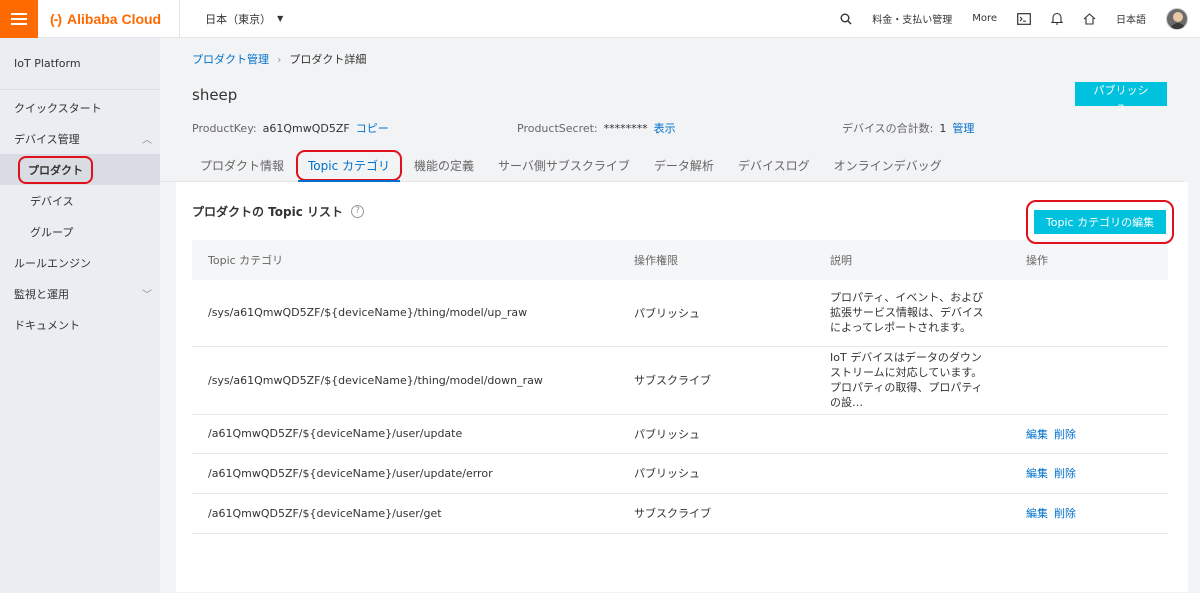  I want to click on tab-topic-category: Topic カテゴリ, so click(349, 165).